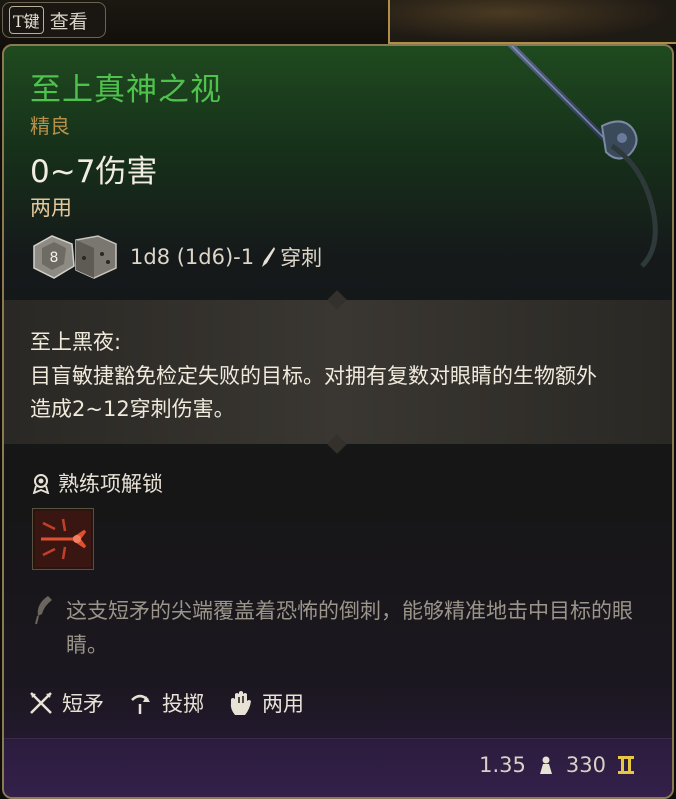  Describe the element at coordinates (54, 258) in the screenshot. I see `dice-face-value: 8` at that location.